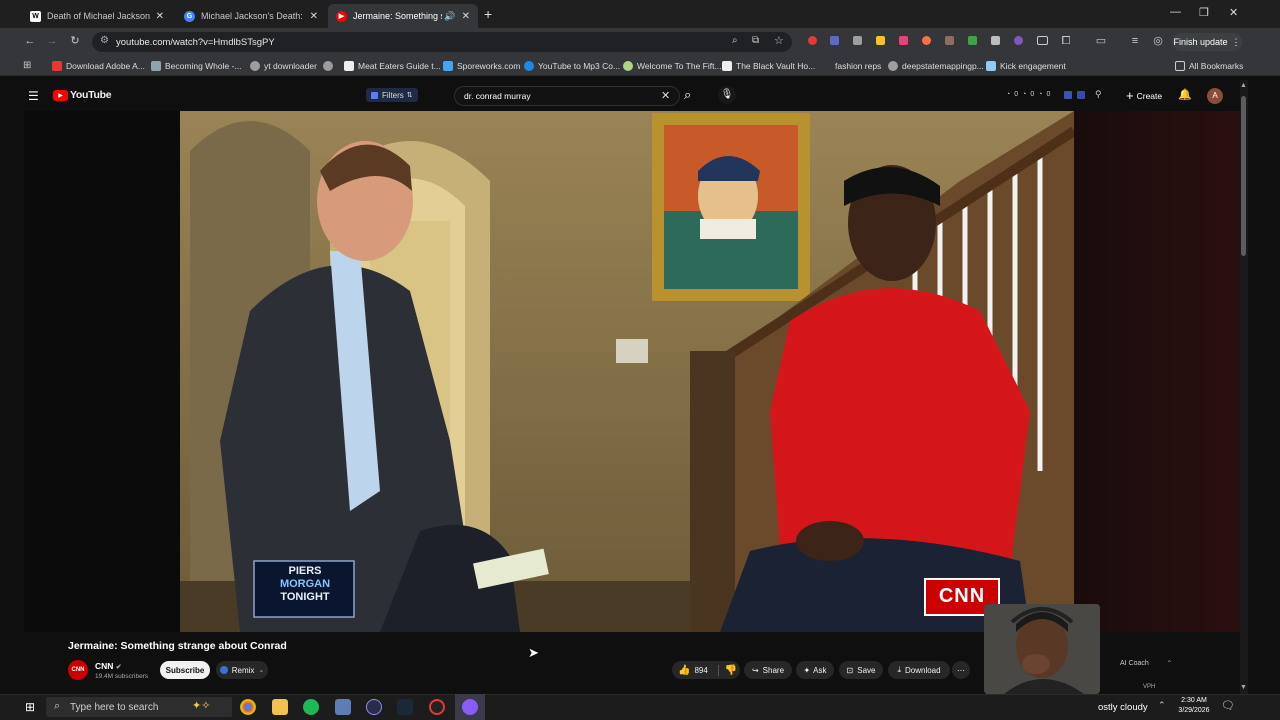  I want to click on hamburger-menu-icon: ☰, so click(33, 96).